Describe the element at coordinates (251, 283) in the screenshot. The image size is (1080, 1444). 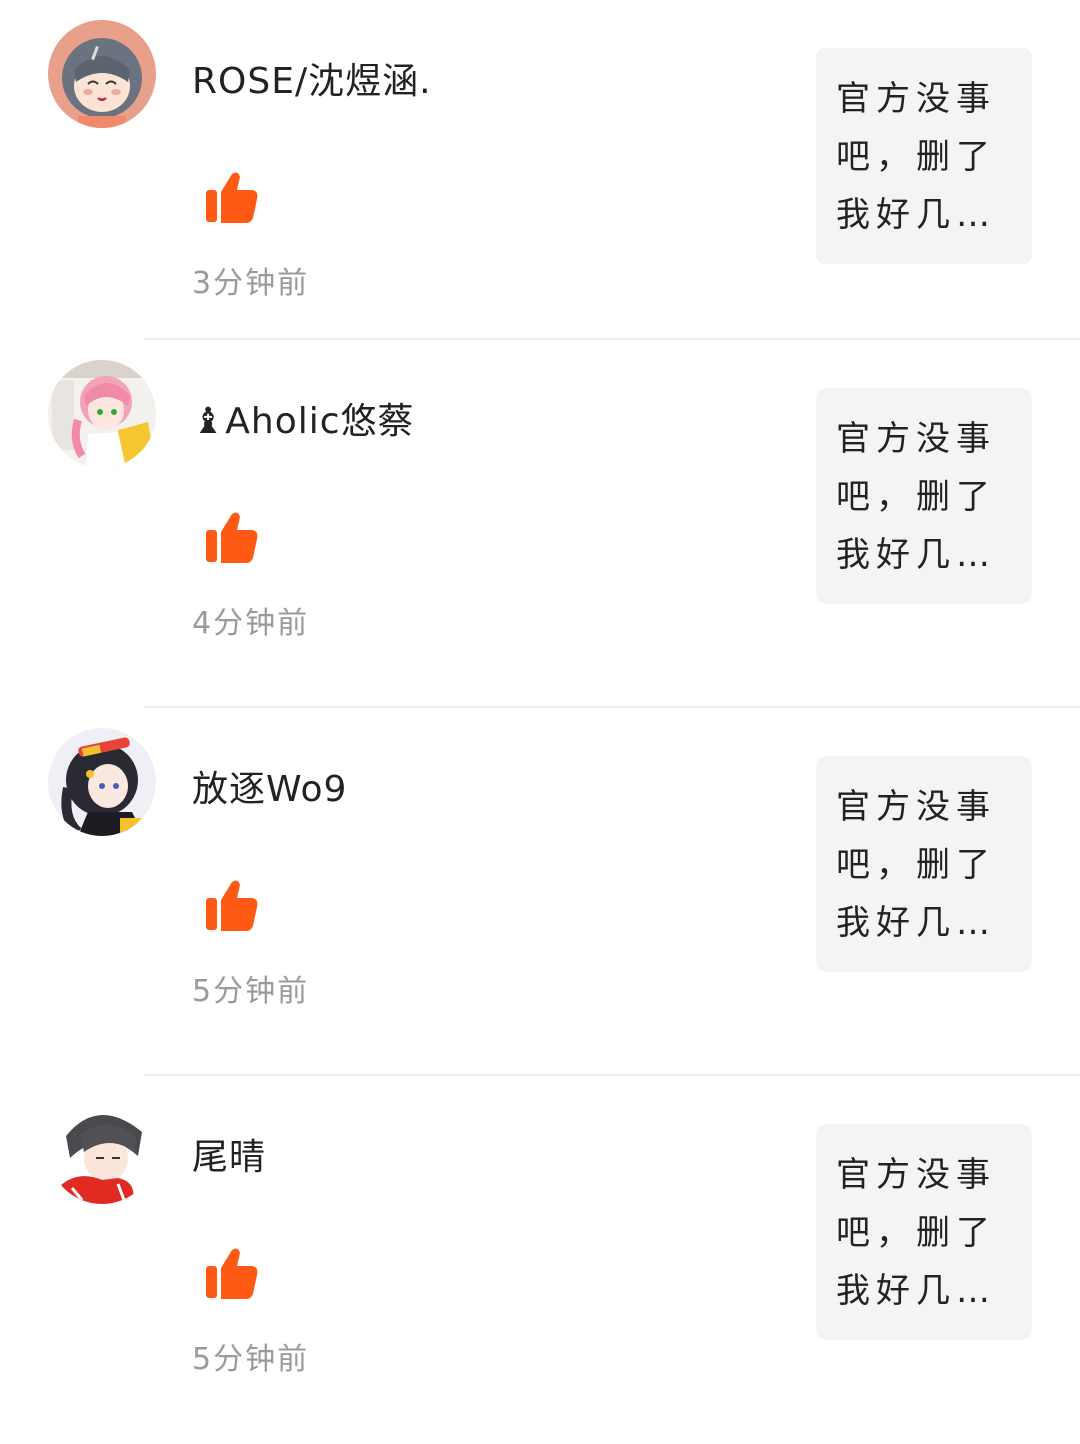
I see `timestamp: 3分钟前` at that location.